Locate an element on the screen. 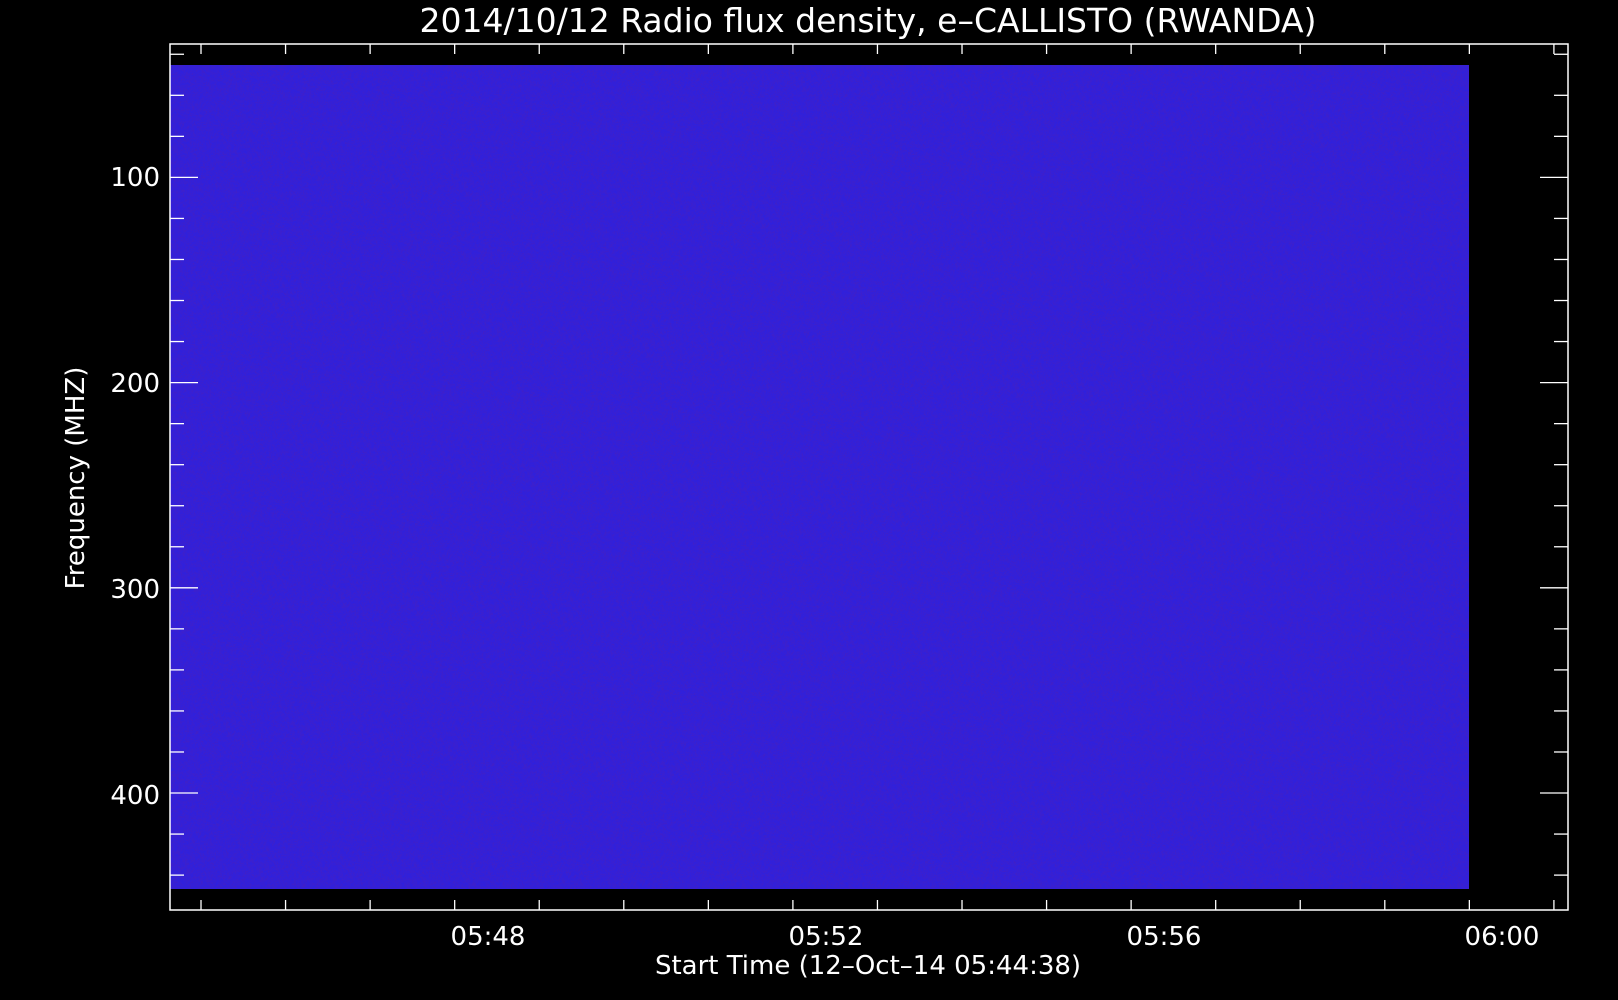  x-tick-label: 06:00 is located at coordinates (1502, 937).